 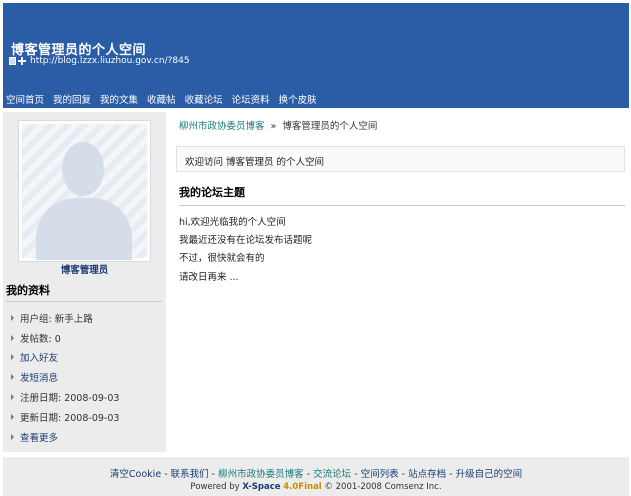 What do you see at coordinates (83, 169) in the screenshot?
I see `avatar-head-shape` at bounding box center [83, 169].